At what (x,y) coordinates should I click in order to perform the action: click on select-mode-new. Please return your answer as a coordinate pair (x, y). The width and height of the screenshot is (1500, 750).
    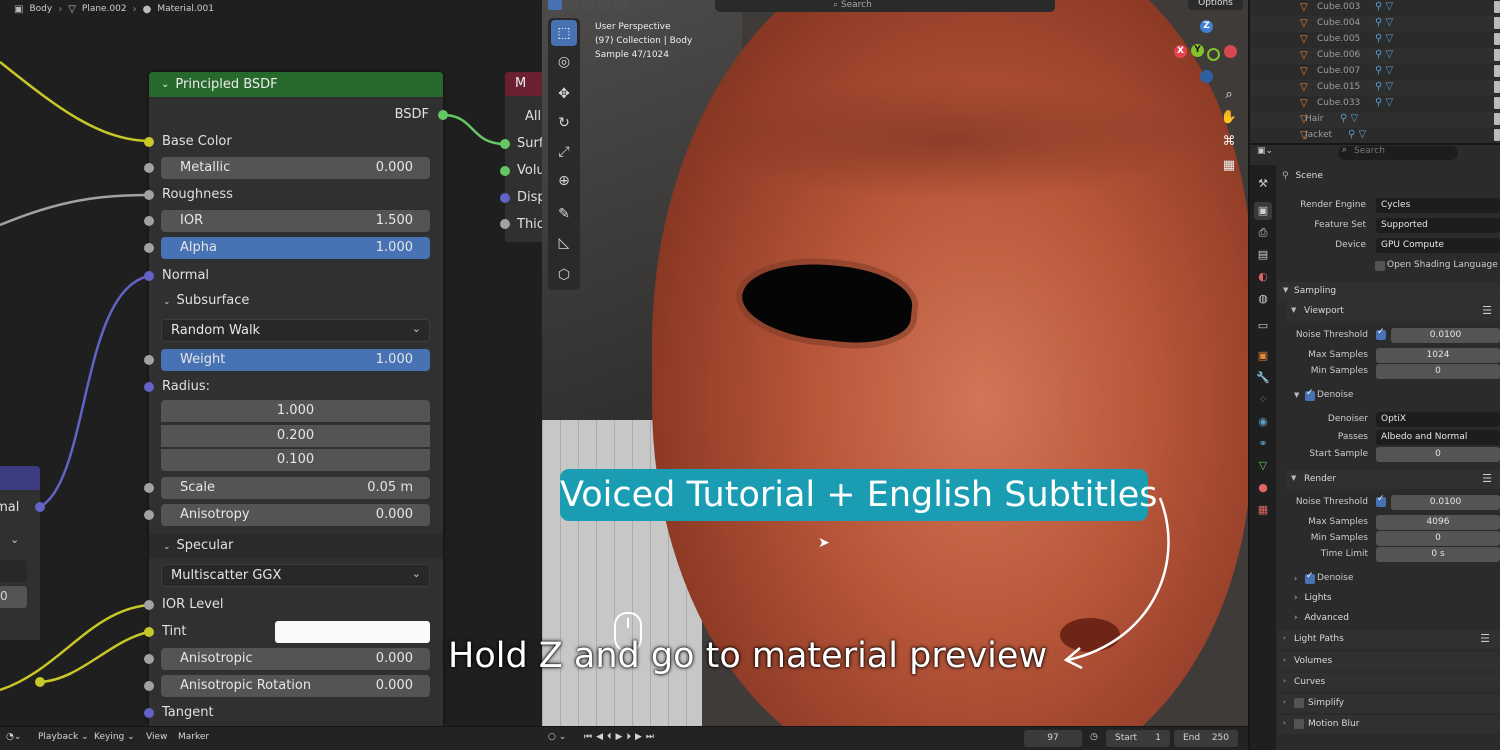
    Looking at the image, I should click on (555, 5).